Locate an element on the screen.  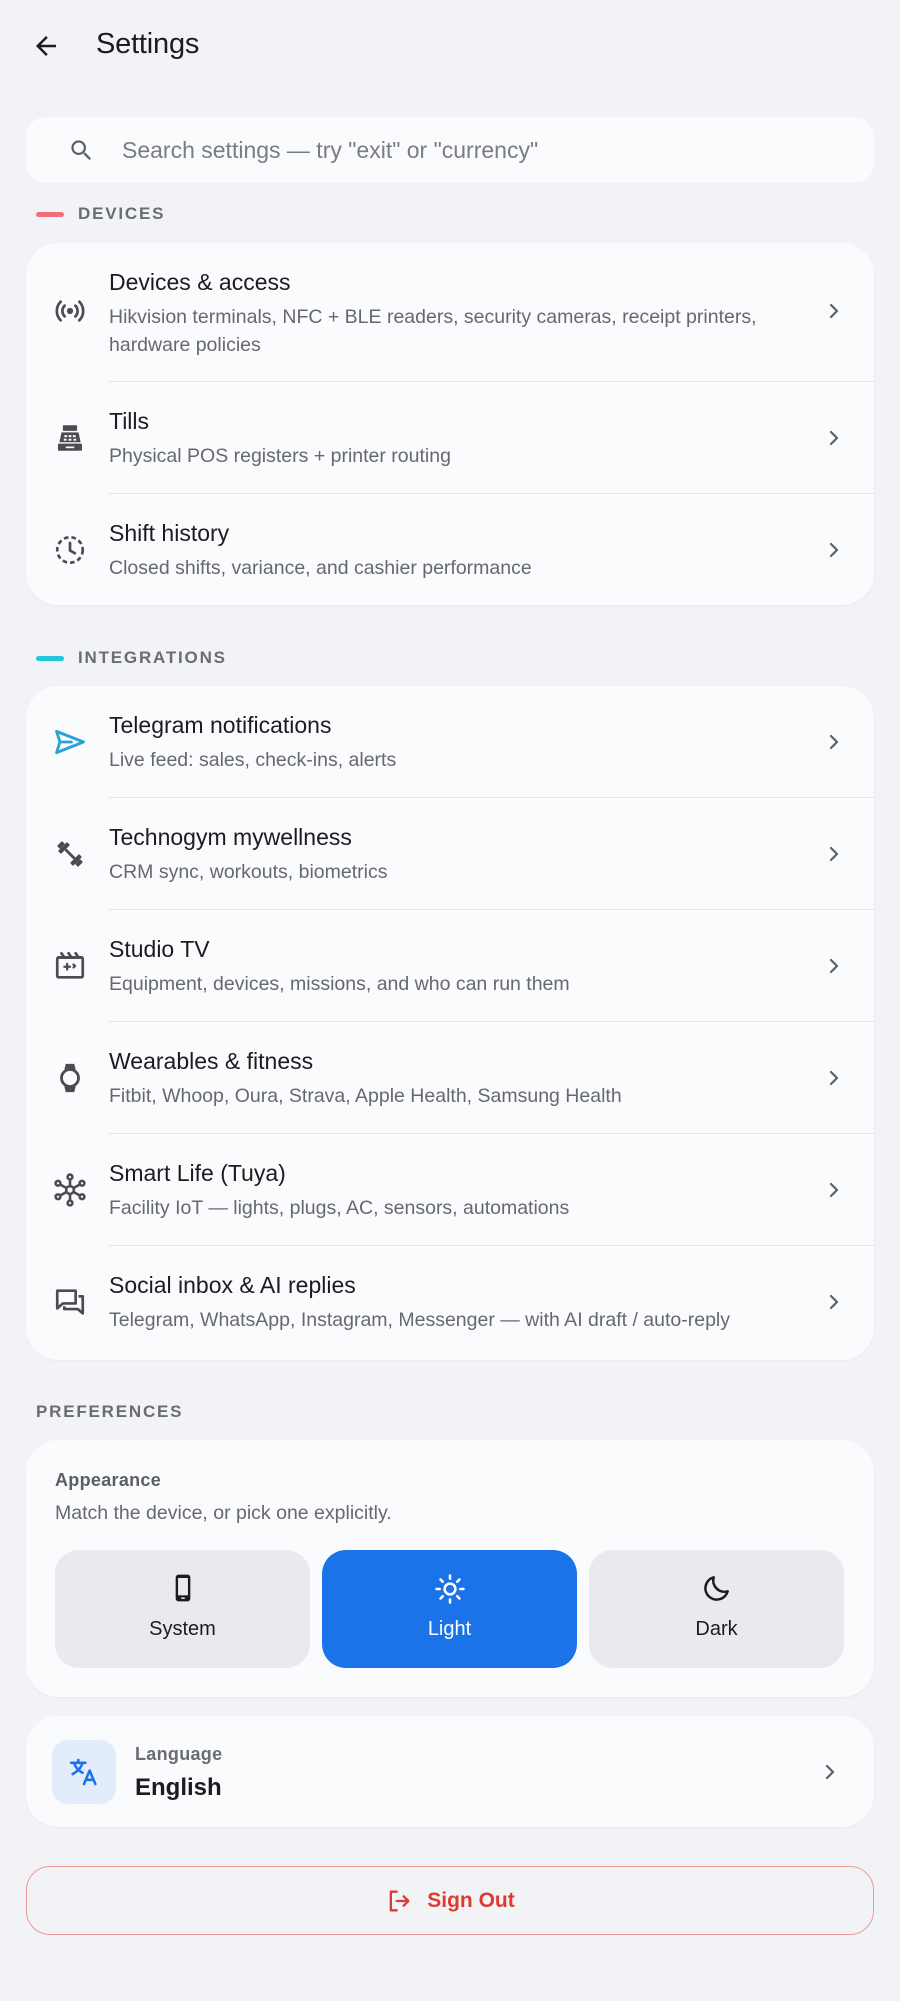
back-button is located at coordinates (46, 46).